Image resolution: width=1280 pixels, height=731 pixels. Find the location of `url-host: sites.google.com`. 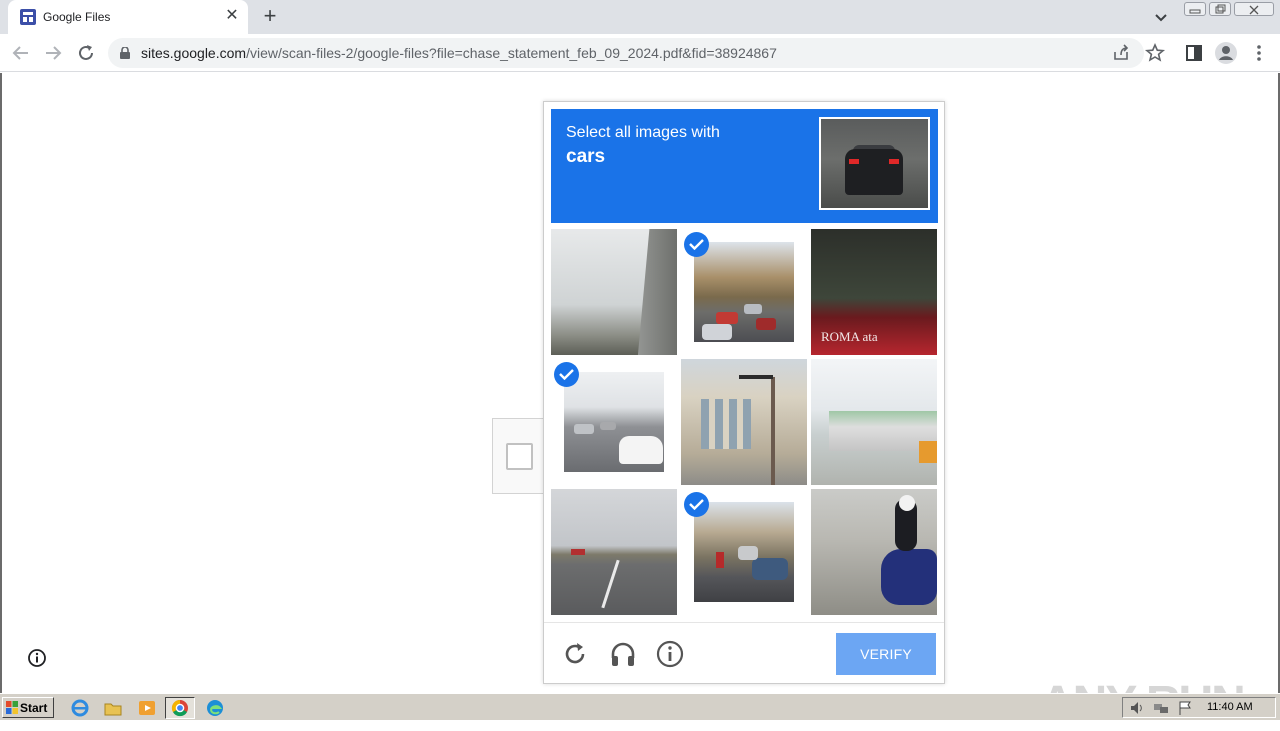

url-host: sites.google.com is located at coordinates (194, 53).